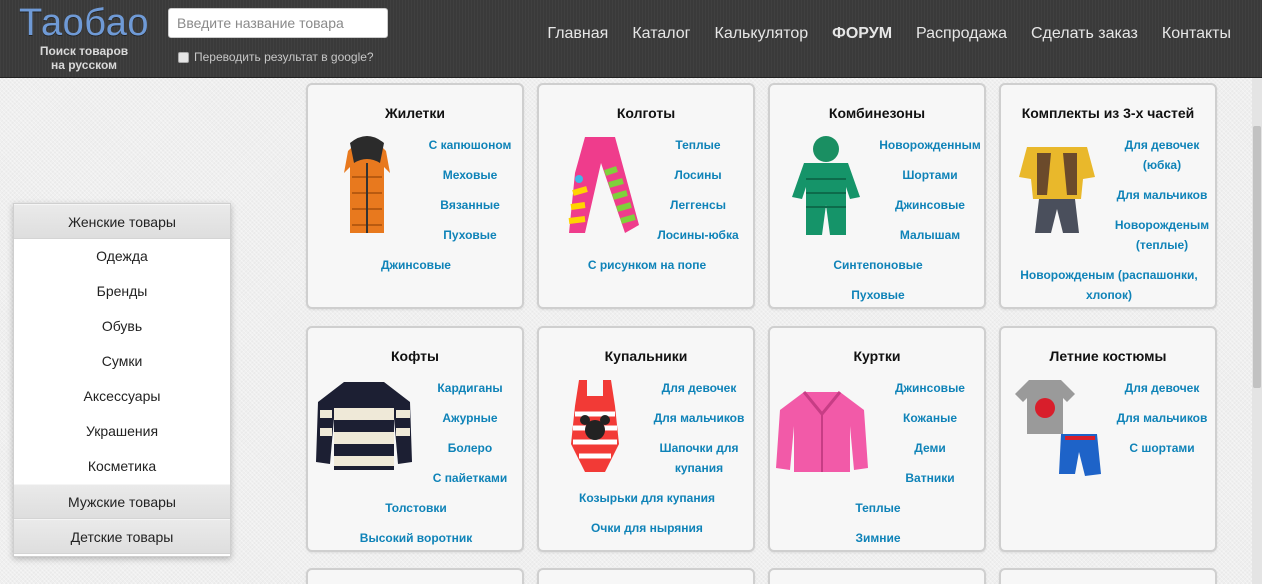  Describe the element at coordinates (122, 431) in the screenshot. I see `sidebar-item-jewelry: Украшения` at that location.